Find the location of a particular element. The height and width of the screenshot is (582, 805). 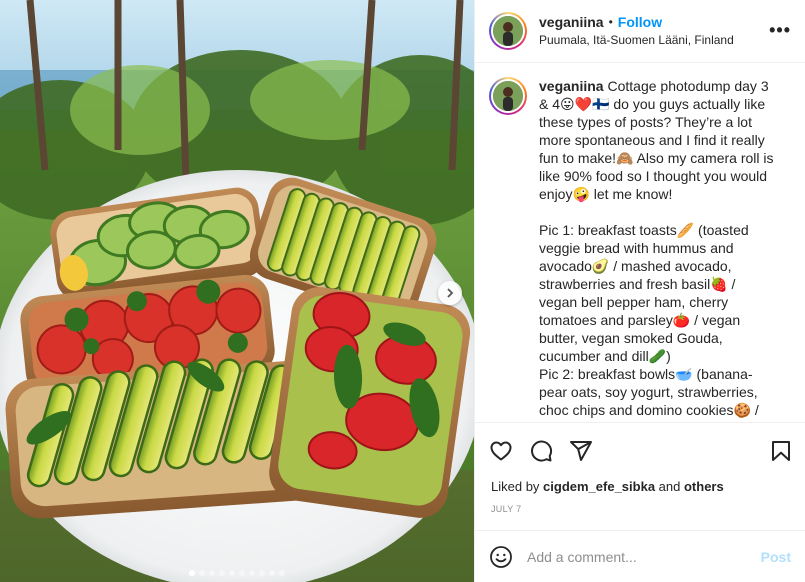

share-icon is located at coordinates (581, 450).